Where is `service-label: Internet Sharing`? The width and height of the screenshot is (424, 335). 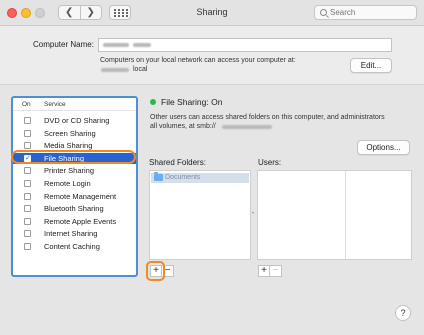
service-label: Internet Sharing is located at coordinates (71, 234).